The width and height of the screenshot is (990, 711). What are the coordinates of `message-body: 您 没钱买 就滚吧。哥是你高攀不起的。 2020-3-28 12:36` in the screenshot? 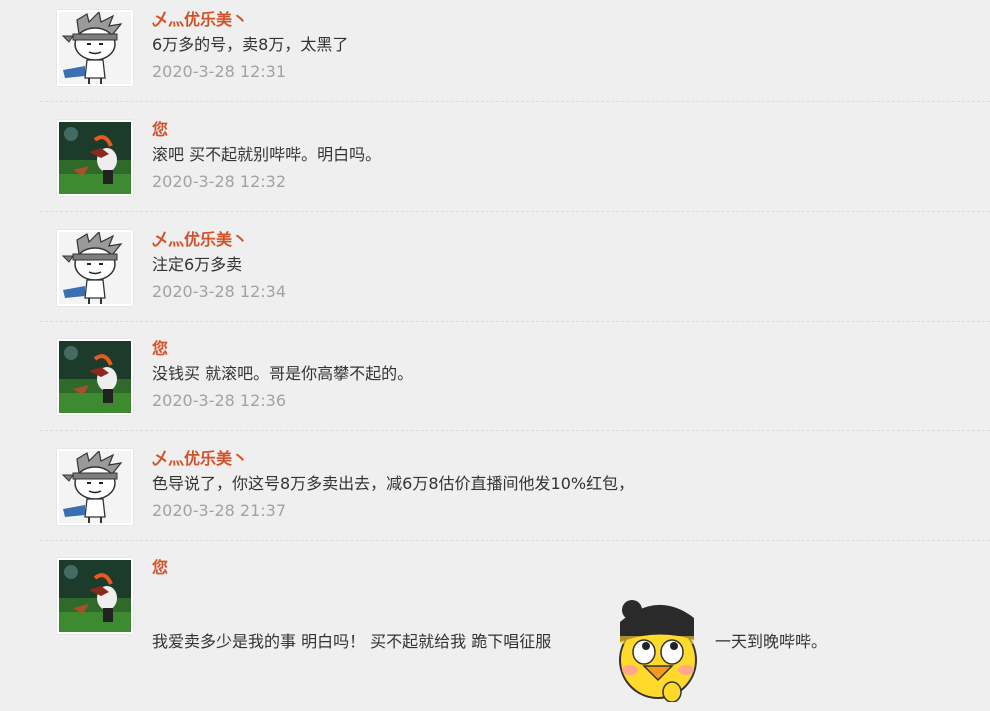 It's located at (571, 375).